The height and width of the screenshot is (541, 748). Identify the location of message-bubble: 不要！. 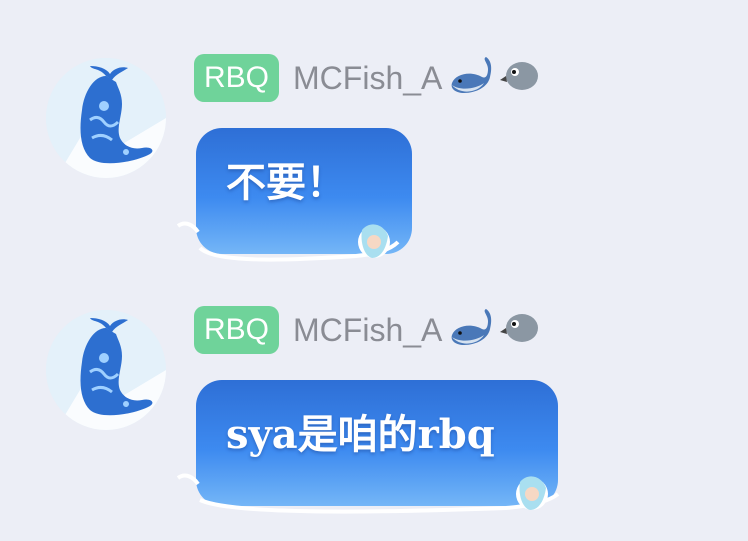
(294, 195).